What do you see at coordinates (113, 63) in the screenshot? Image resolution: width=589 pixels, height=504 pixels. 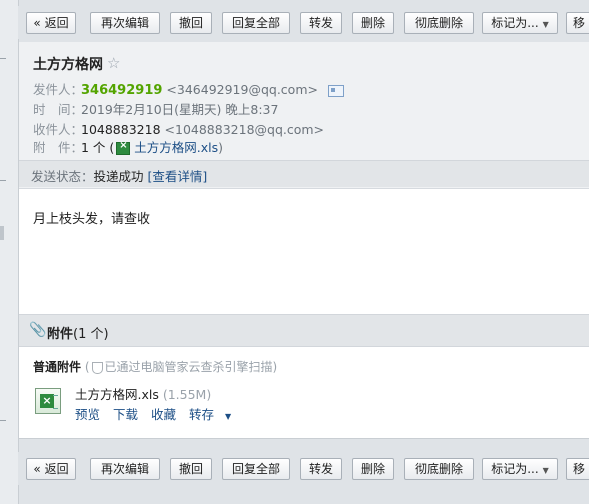 I see `star-outline-icon: ☆` at bounding box center [113, 63].